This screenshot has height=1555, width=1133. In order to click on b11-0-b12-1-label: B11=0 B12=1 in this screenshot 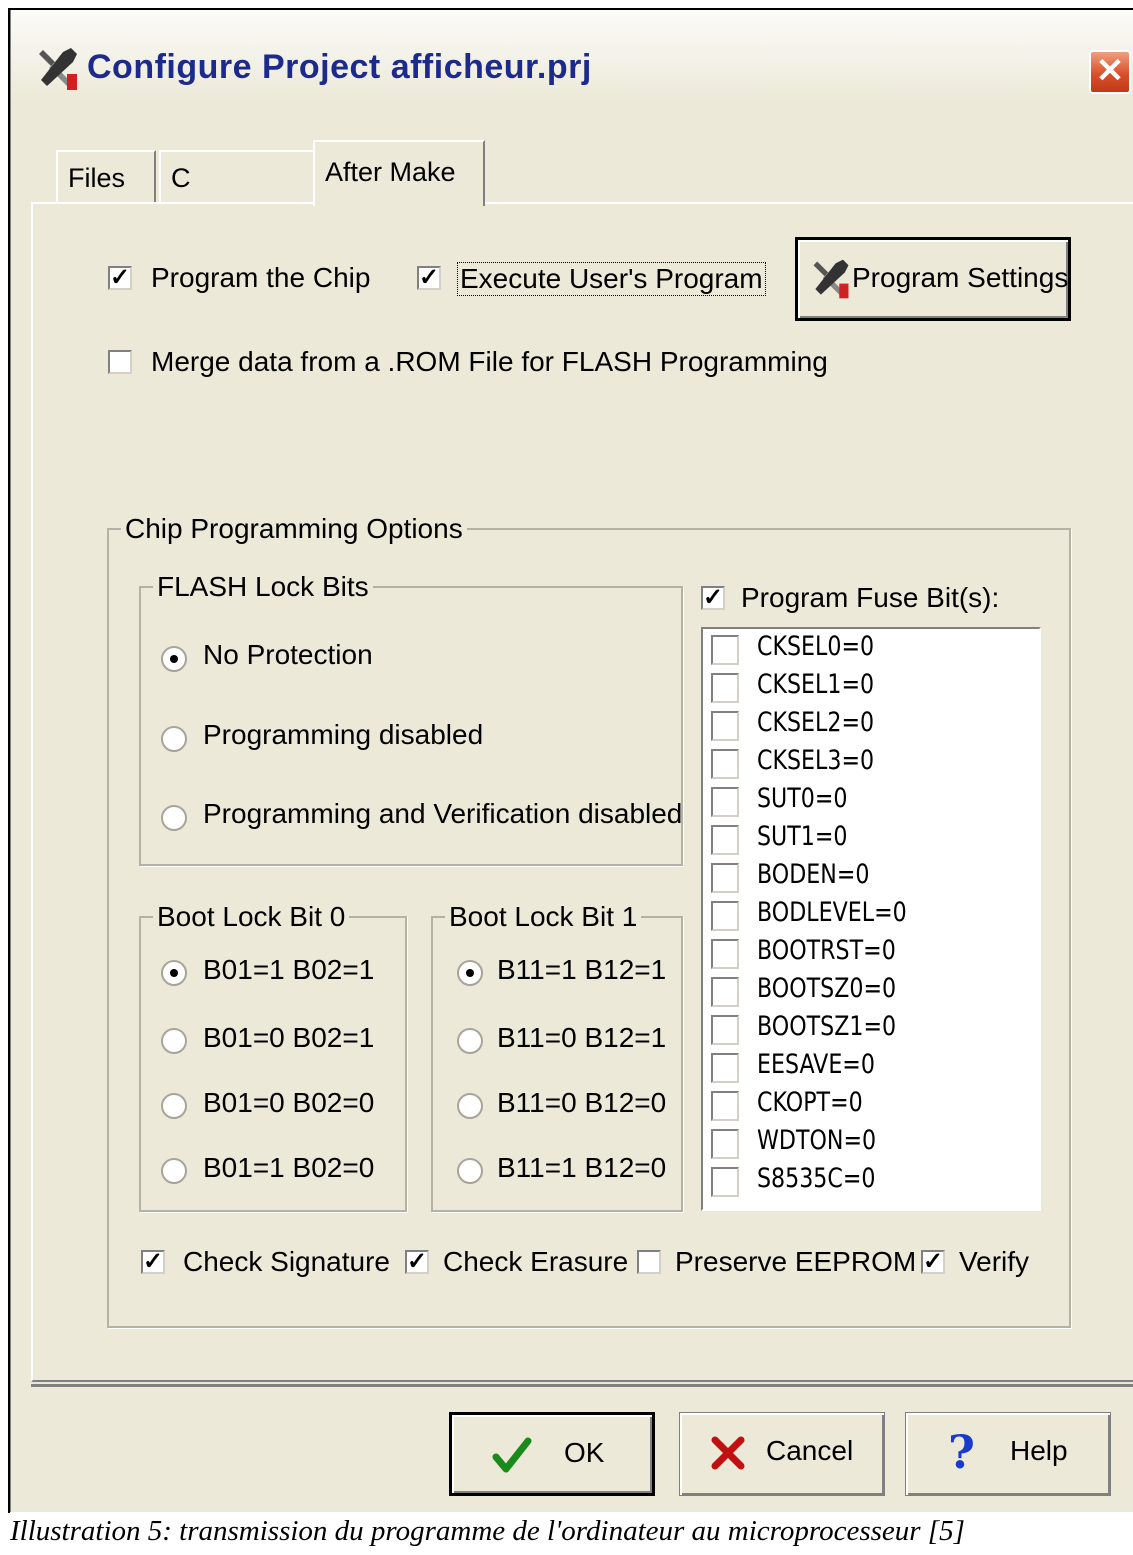, I will do `click(582, 1037)`.